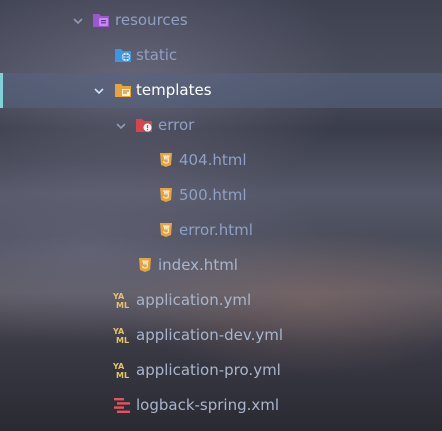 The image size is (442, 431). I want to click on tree-item-logback-spring-xml: logback-spring.xml, so click(221, 405).